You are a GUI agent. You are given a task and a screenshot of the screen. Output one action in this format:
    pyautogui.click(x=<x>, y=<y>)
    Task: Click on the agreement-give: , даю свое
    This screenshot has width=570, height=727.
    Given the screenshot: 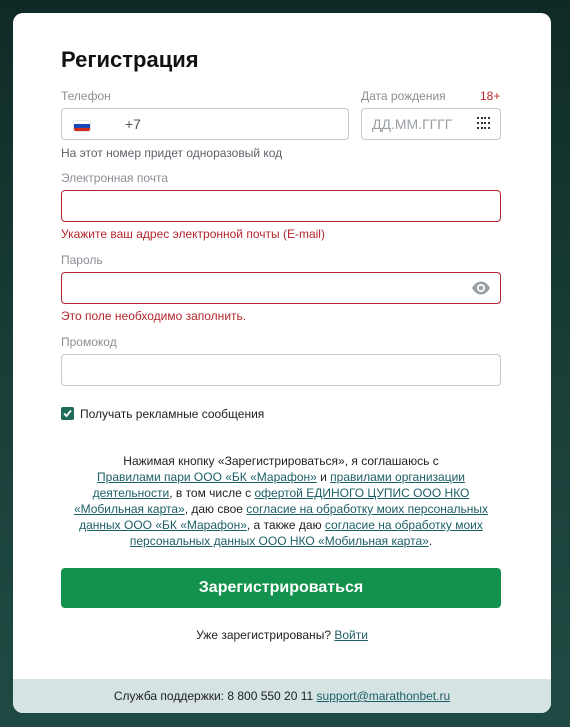 What is the action you would take?
    pyautogui.click(x=215, y=509)
    